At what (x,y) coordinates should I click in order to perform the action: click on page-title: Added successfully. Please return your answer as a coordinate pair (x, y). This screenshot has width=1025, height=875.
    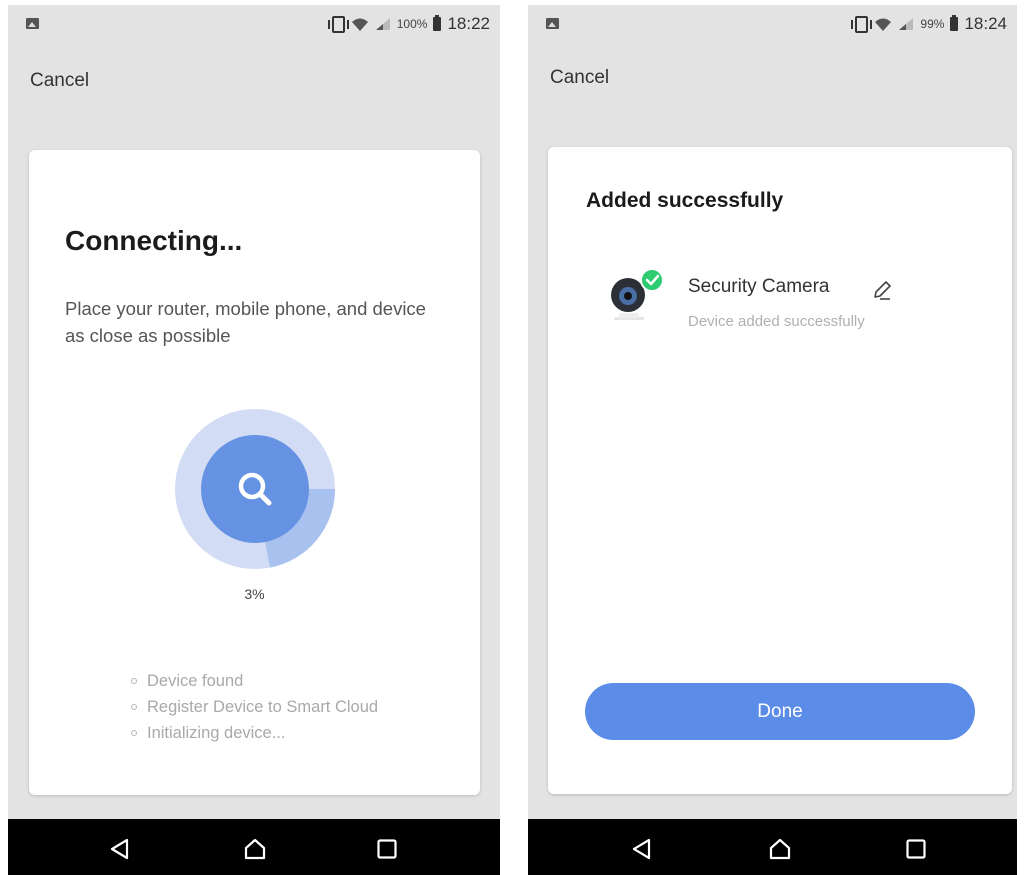
    Looking at the image, I should click on (685, 200).